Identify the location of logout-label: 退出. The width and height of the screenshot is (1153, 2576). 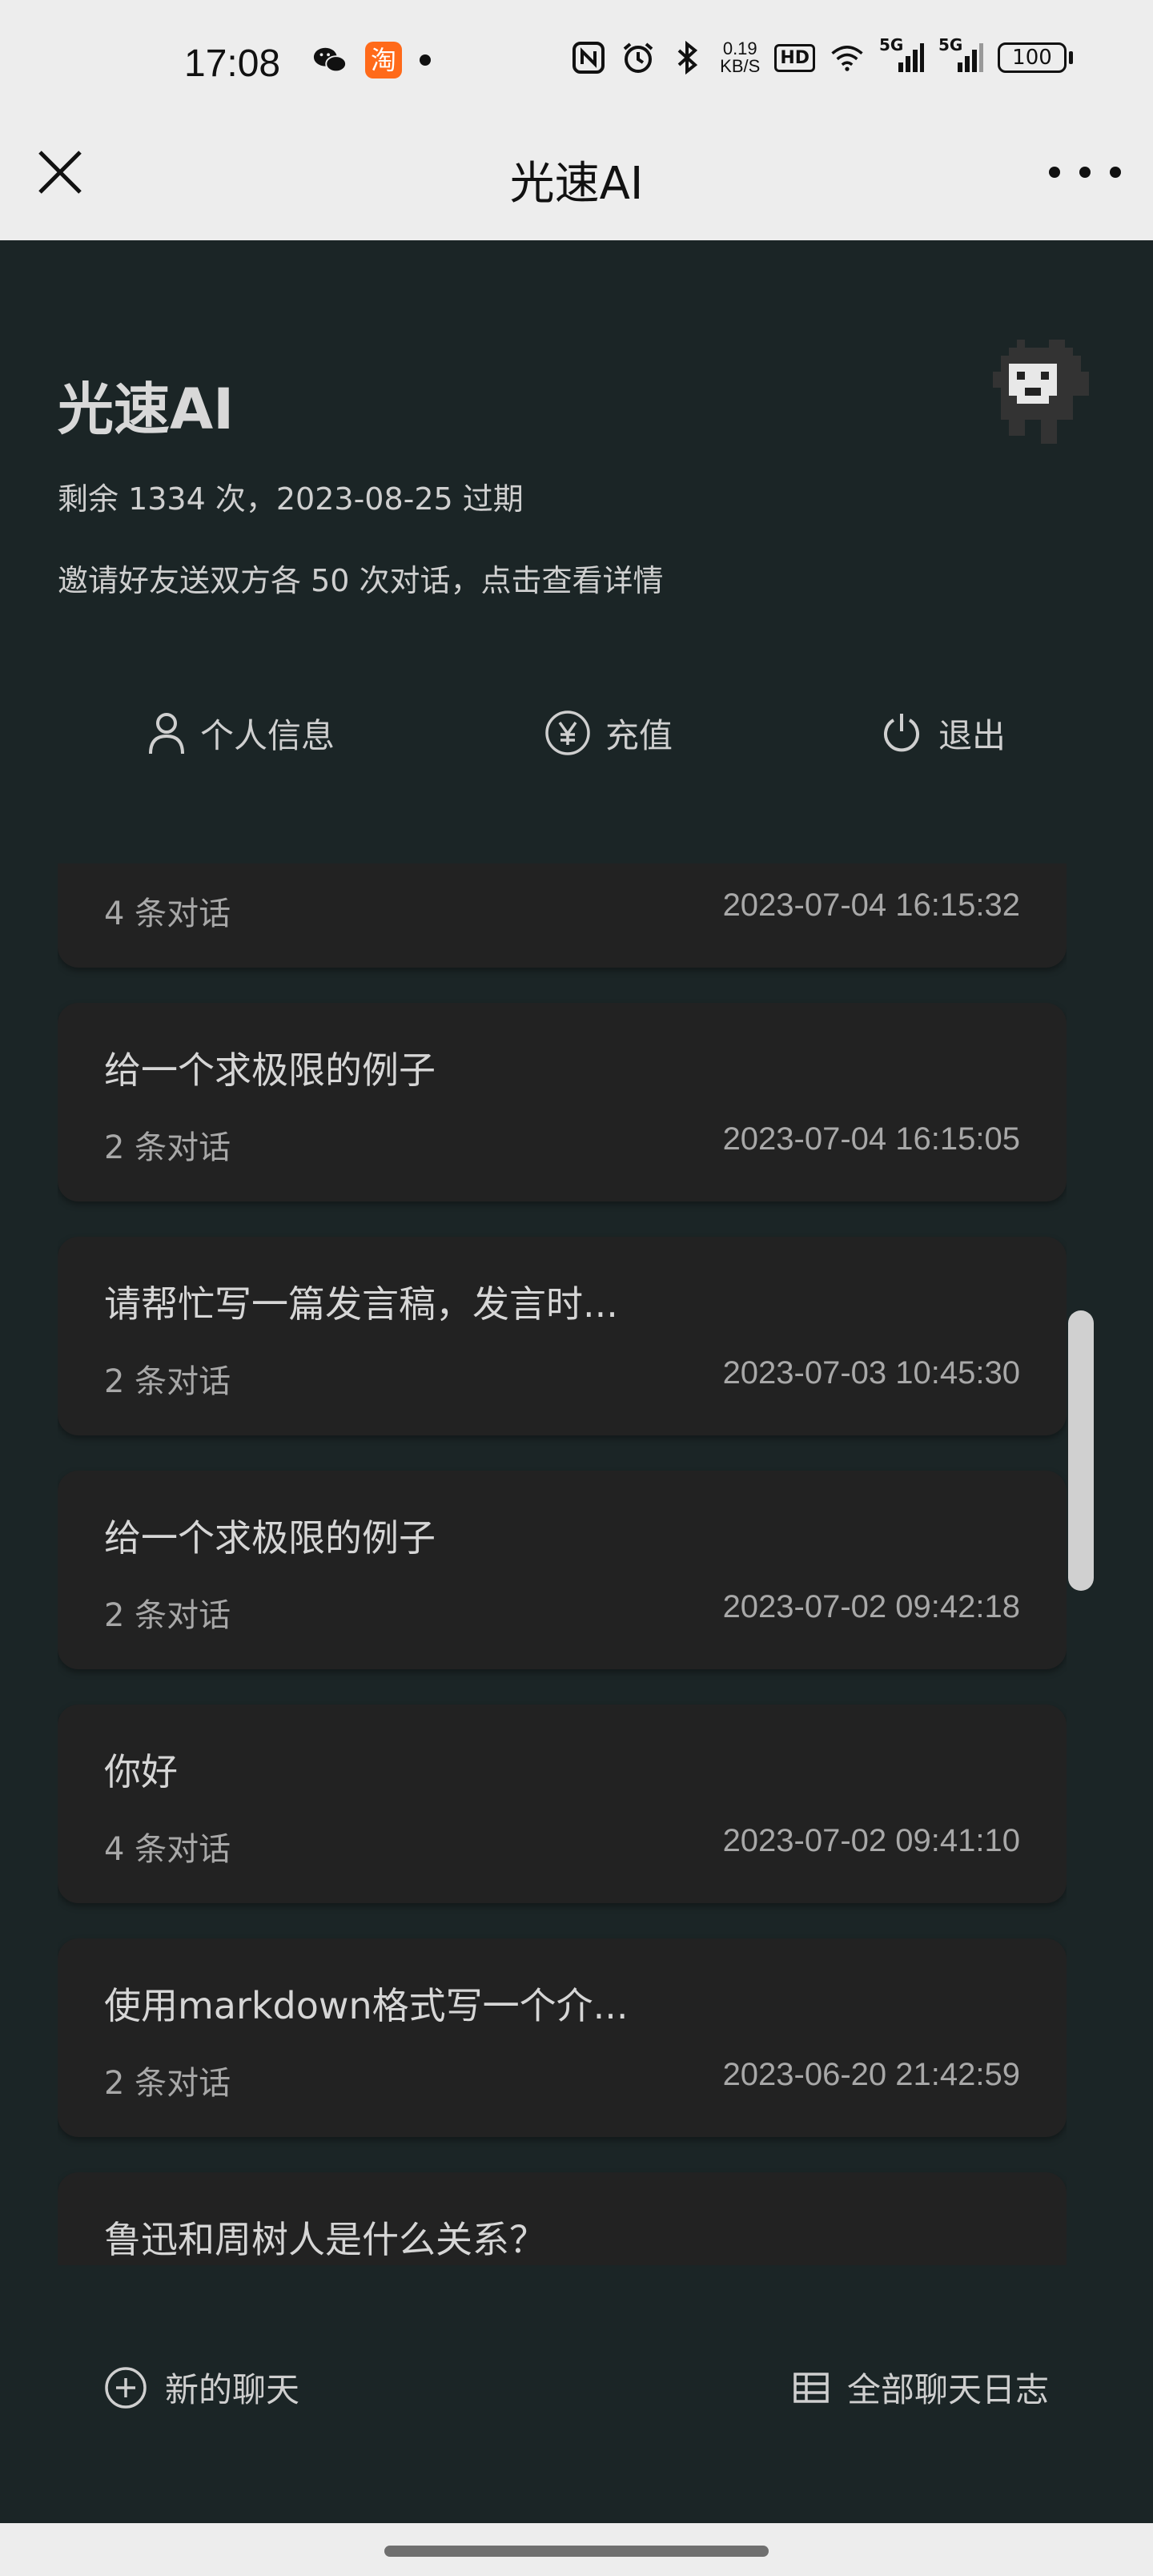
(972, 735).